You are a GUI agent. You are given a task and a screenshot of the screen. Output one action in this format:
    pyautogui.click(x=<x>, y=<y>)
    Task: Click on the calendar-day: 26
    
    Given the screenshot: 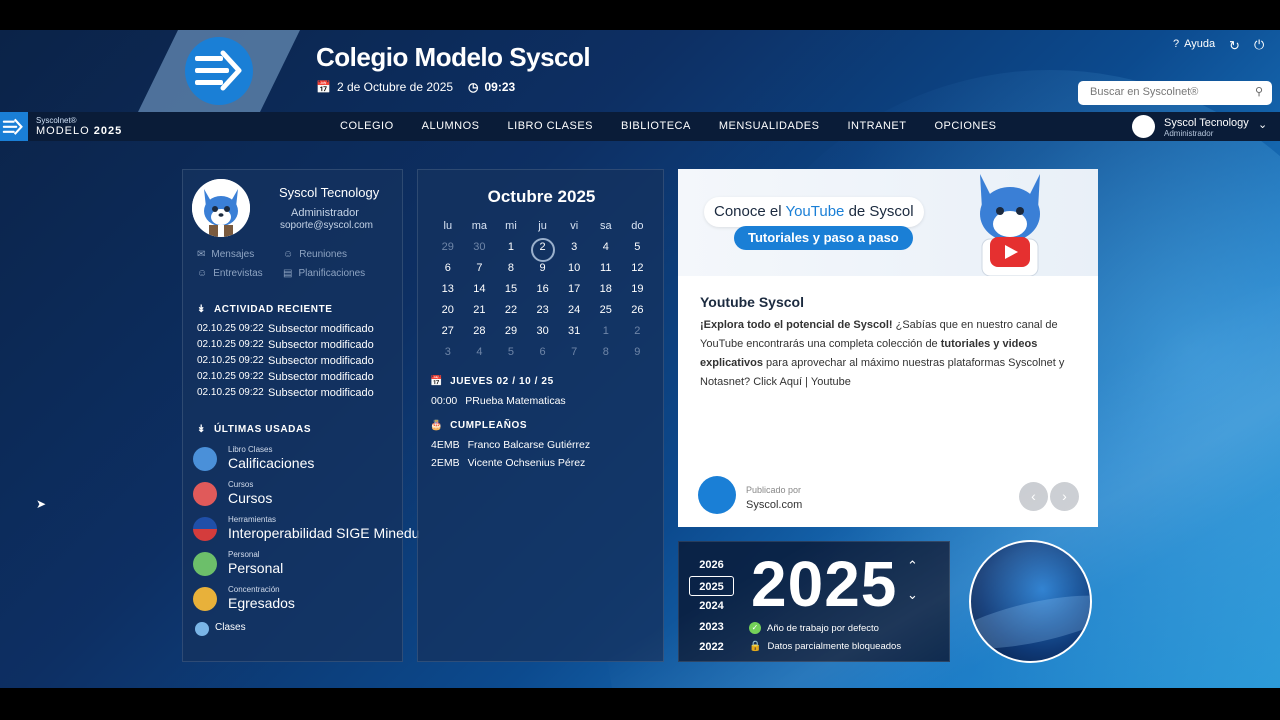 What is the action you would take?
    pyautogui.click(x=638, y=314)
    